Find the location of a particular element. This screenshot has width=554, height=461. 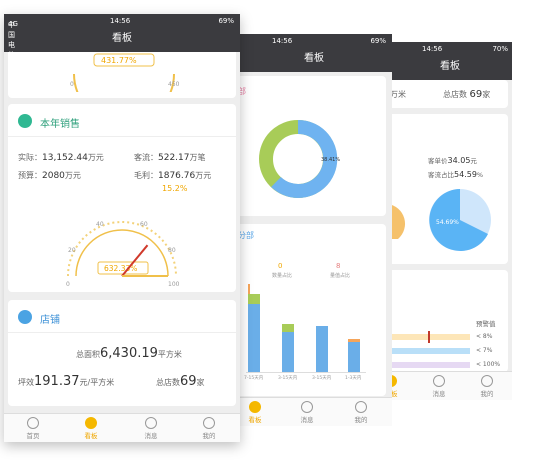

gauge-tick-60: 60 is located at coordinates (144, 224).